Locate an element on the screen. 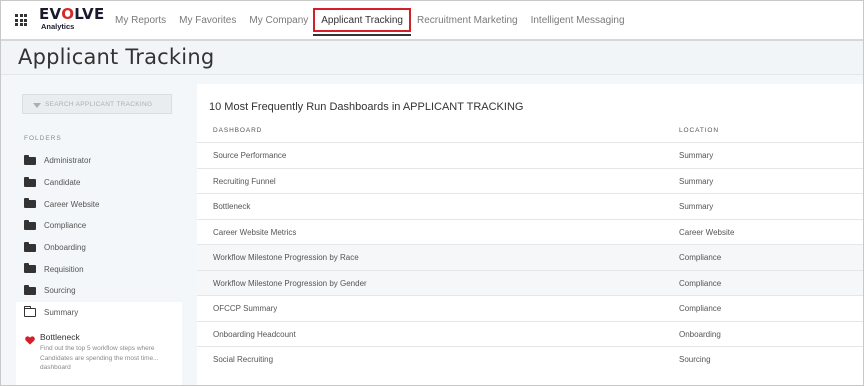  folders-heading: FOLDERS is located at coordinates (43, 138).